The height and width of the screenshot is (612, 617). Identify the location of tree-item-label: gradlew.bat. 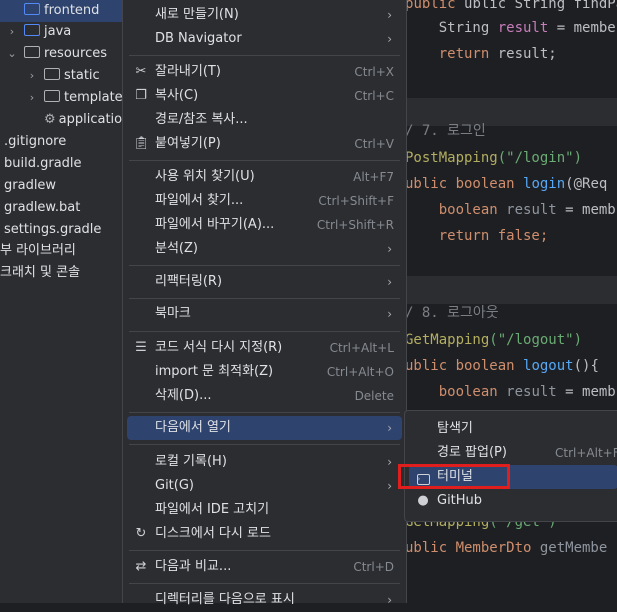
(42, 207).